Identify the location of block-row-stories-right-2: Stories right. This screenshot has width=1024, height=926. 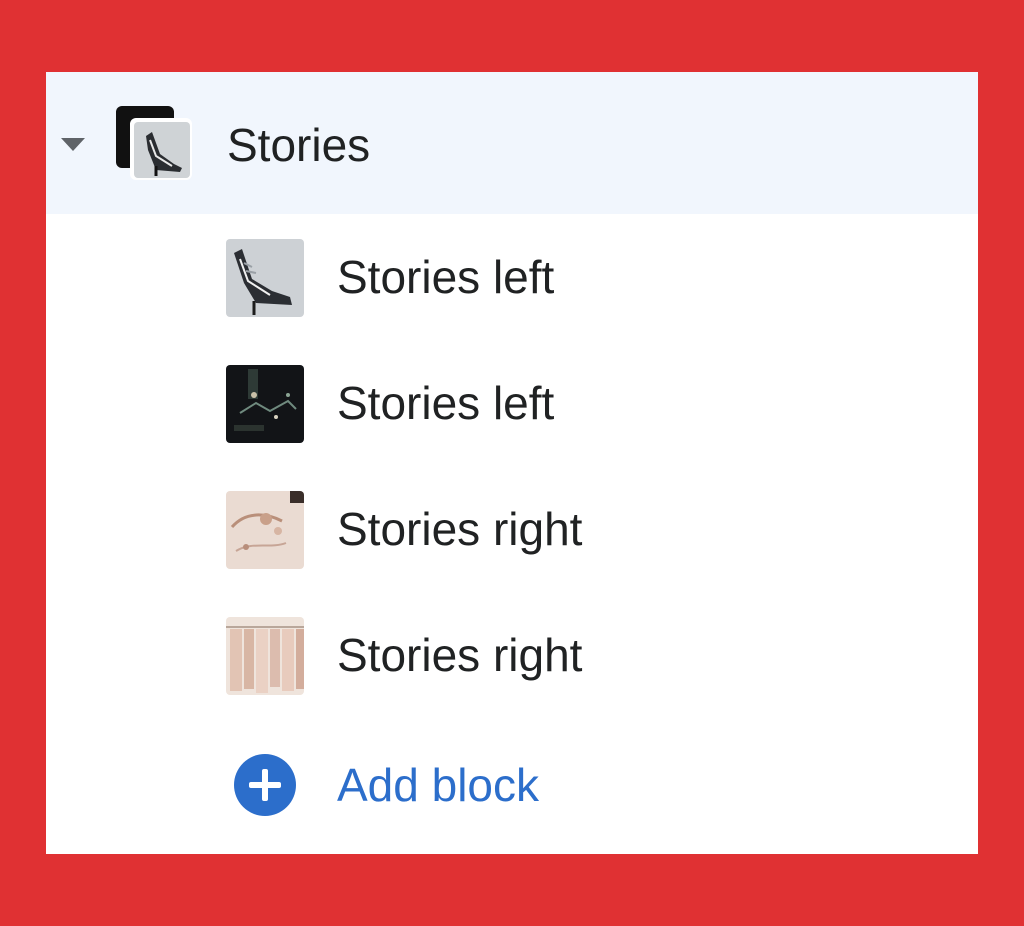
(512, 657).